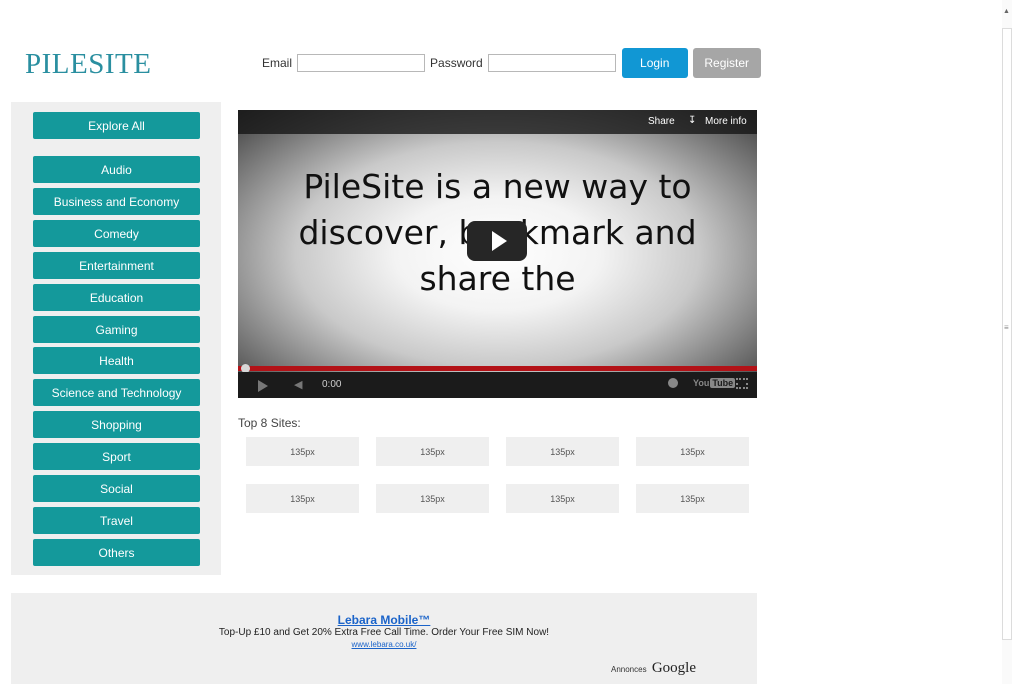  I want to click on page-scrollbar: ▲ ≡, so click(1007, 342).